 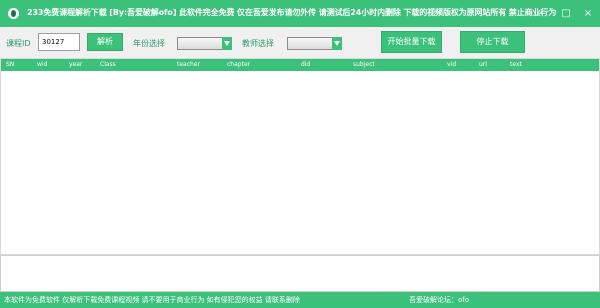 What do you see at coordinates (42, 65) in the screenshot?
I see `column-header-wid: wid` at bounding box center [42, 65].